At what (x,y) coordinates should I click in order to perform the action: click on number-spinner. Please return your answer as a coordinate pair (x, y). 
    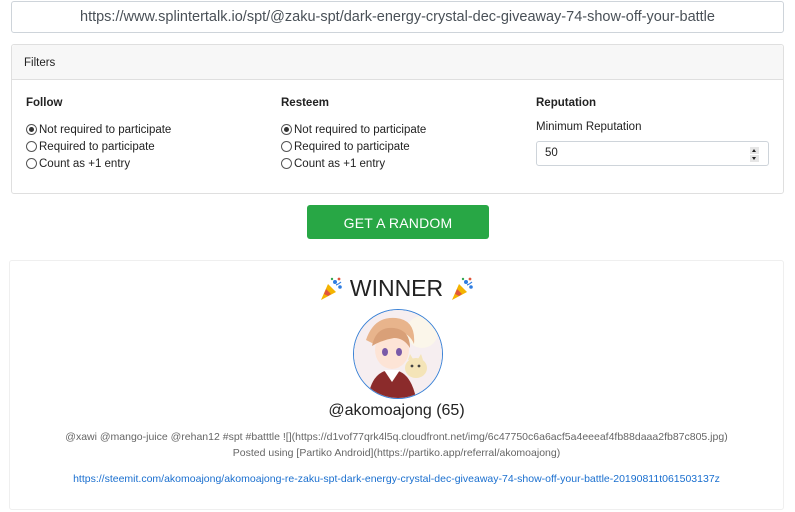
    Looking at the image, I should click on (754, 154).